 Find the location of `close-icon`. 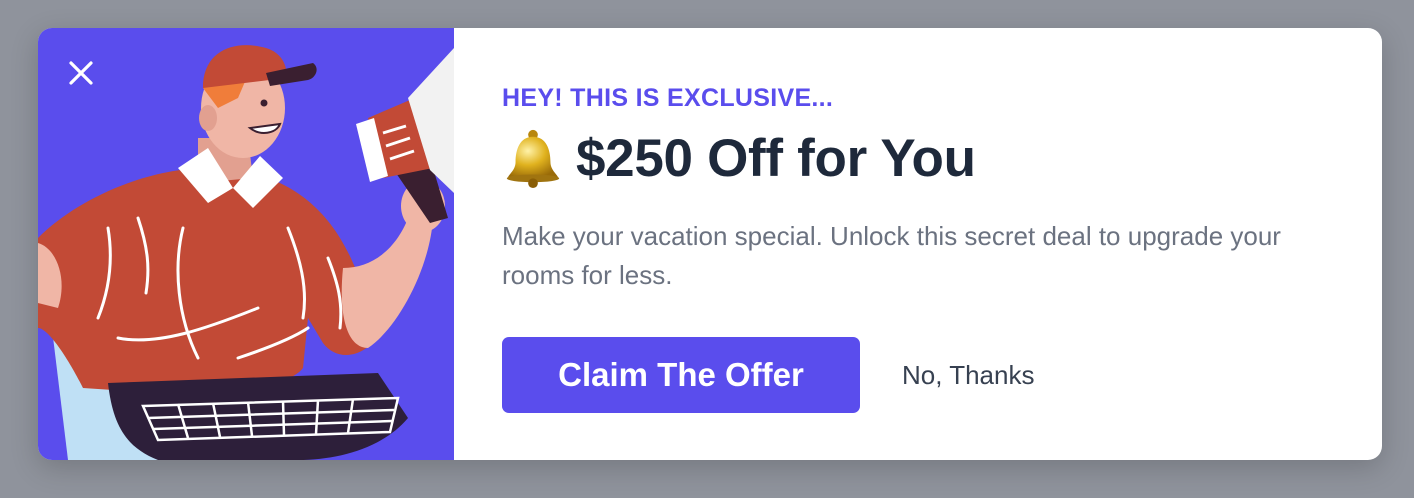

close-icon is located at coordinates (81, 73).